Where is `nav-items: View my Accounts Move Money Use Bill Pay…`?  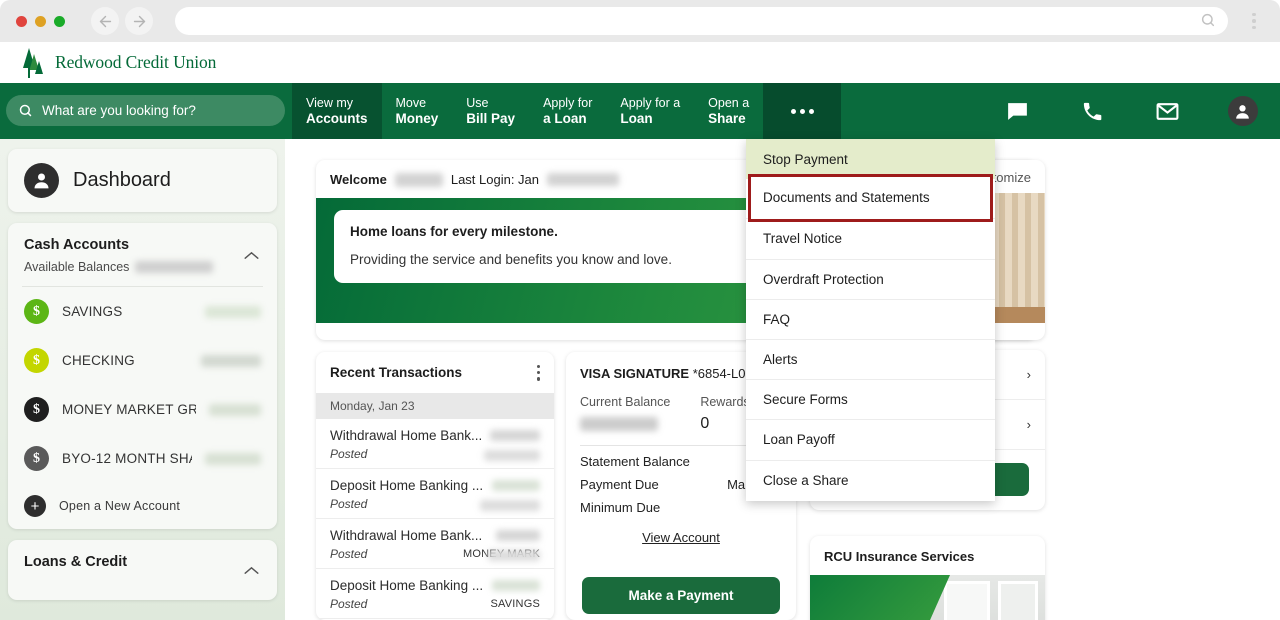 nav-items: View my Accounts Move Money Use Bill Pay… is located at coordinates (567, 111).